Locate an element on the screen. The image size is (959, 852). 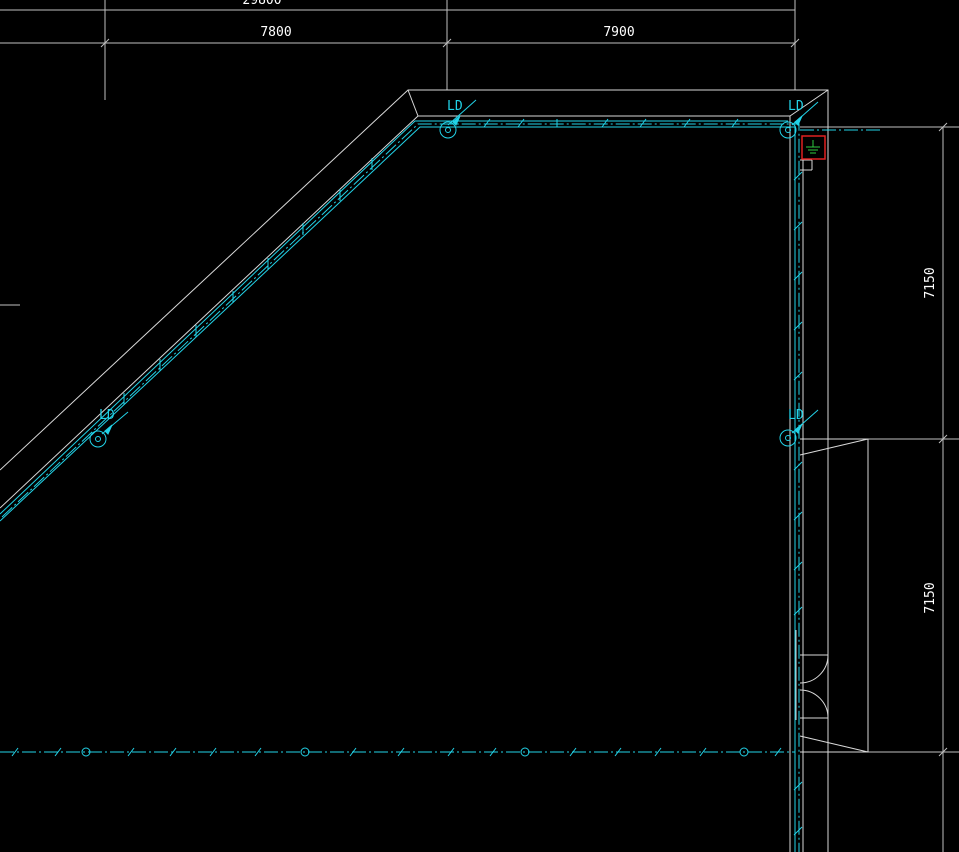
downpipe-top-middle: LD is located at coordinates (458, 119).